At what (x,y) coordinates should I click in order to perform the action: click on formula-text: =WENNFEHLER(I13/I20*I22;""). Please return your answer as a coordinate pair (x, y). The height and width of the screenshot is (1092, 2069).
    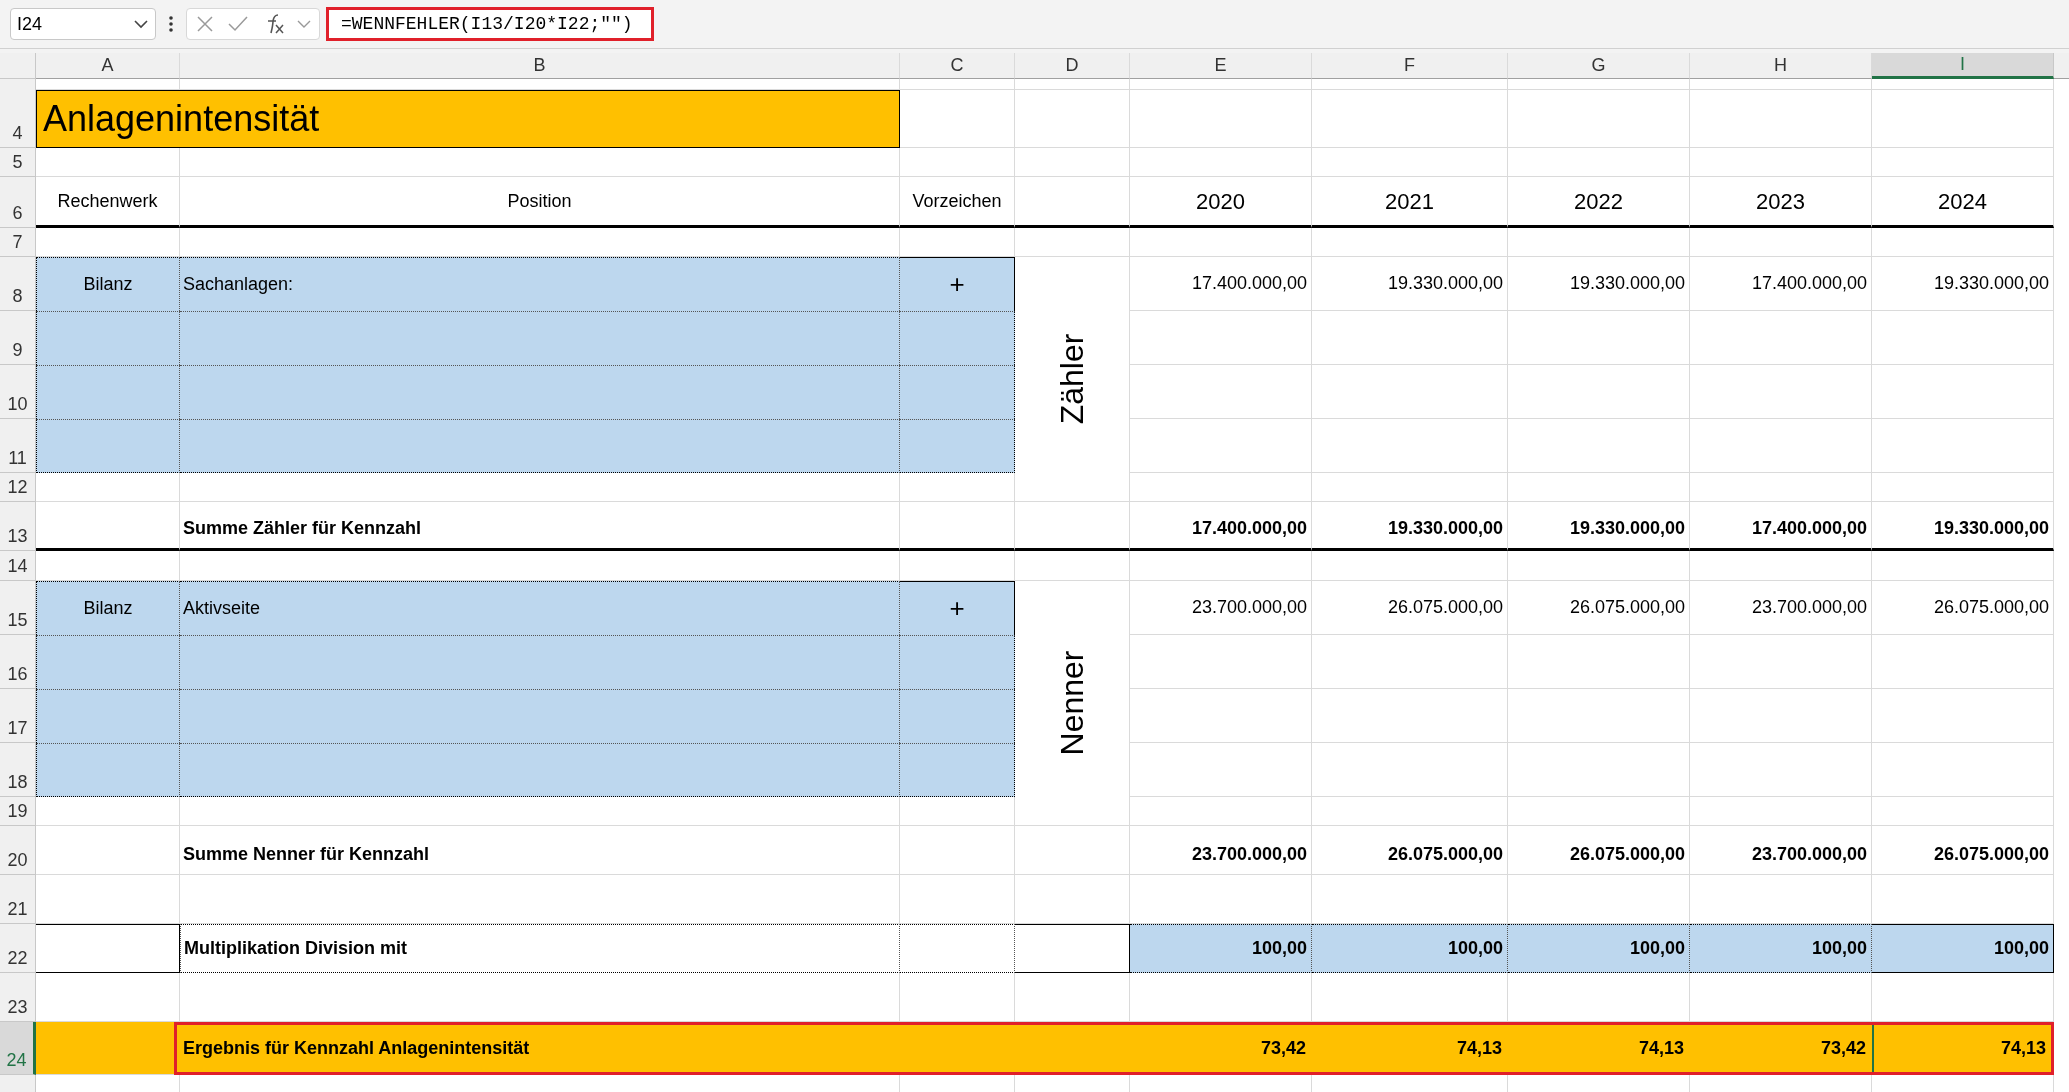
    Looking at the image, I should click on (487, 24).